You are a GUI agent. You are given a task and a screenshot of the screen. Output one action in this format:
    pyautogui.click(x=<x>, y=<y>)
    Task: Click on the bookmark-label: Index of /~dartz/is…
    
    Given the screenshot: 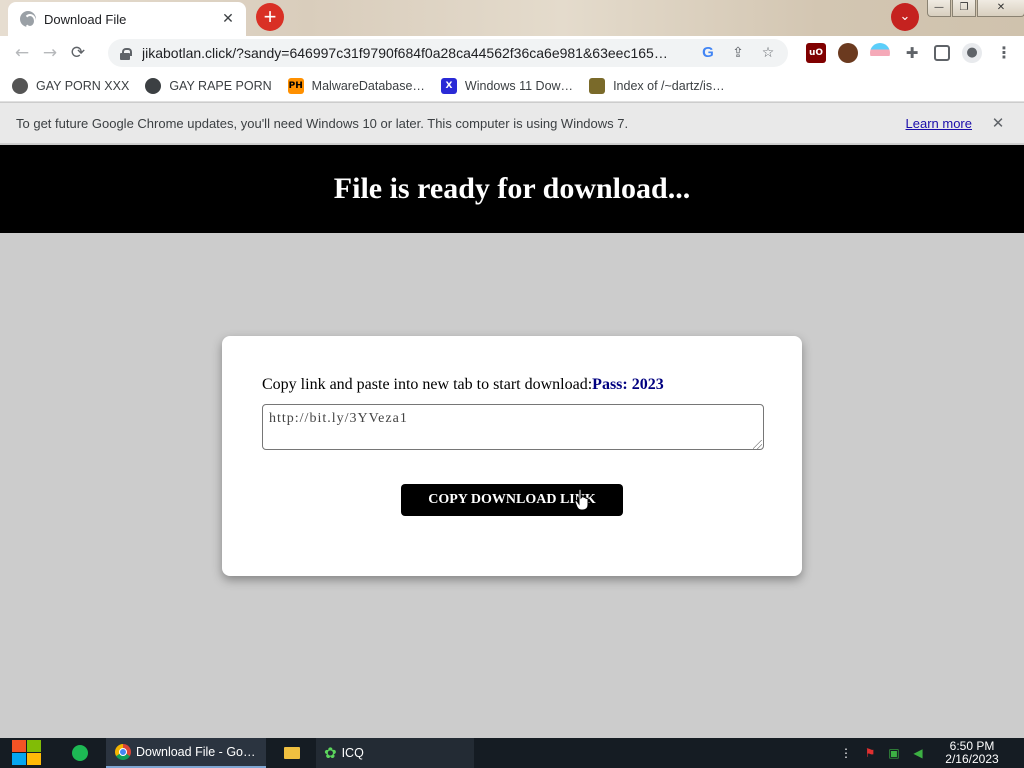 What is the action you would take?
    pyautogui.click(x=669, y=85)
    